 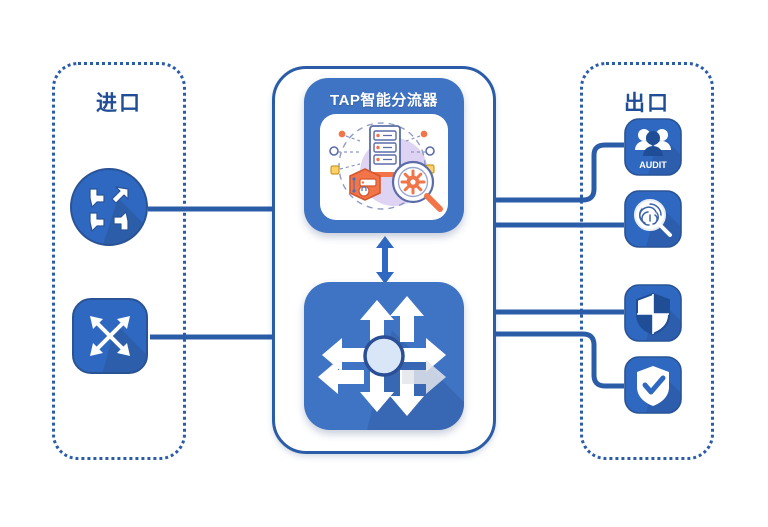 What do you see at coordinates (119, 261) in the screenshot?
I see `ingress-zone: 进口` at bounding box center [119, 261].